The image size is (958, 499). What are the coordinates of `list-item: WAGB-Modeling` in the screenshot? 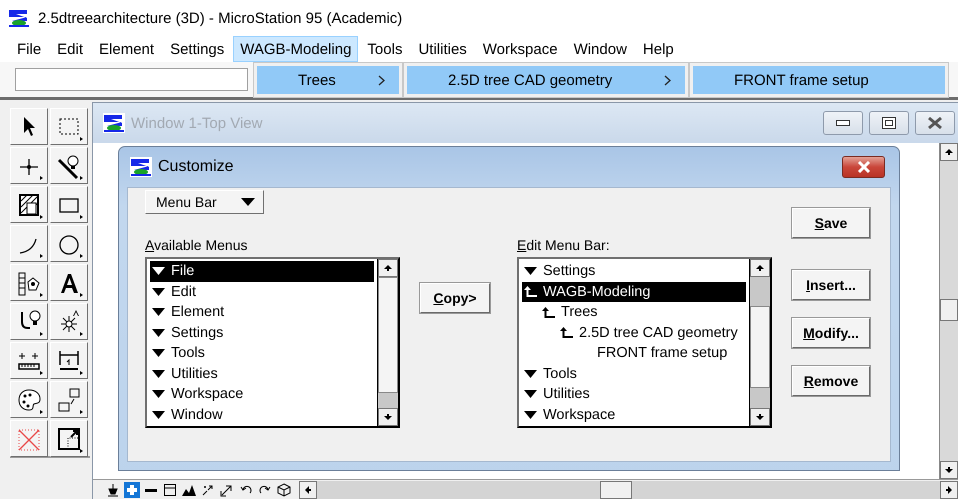 It's located at (634, 292).